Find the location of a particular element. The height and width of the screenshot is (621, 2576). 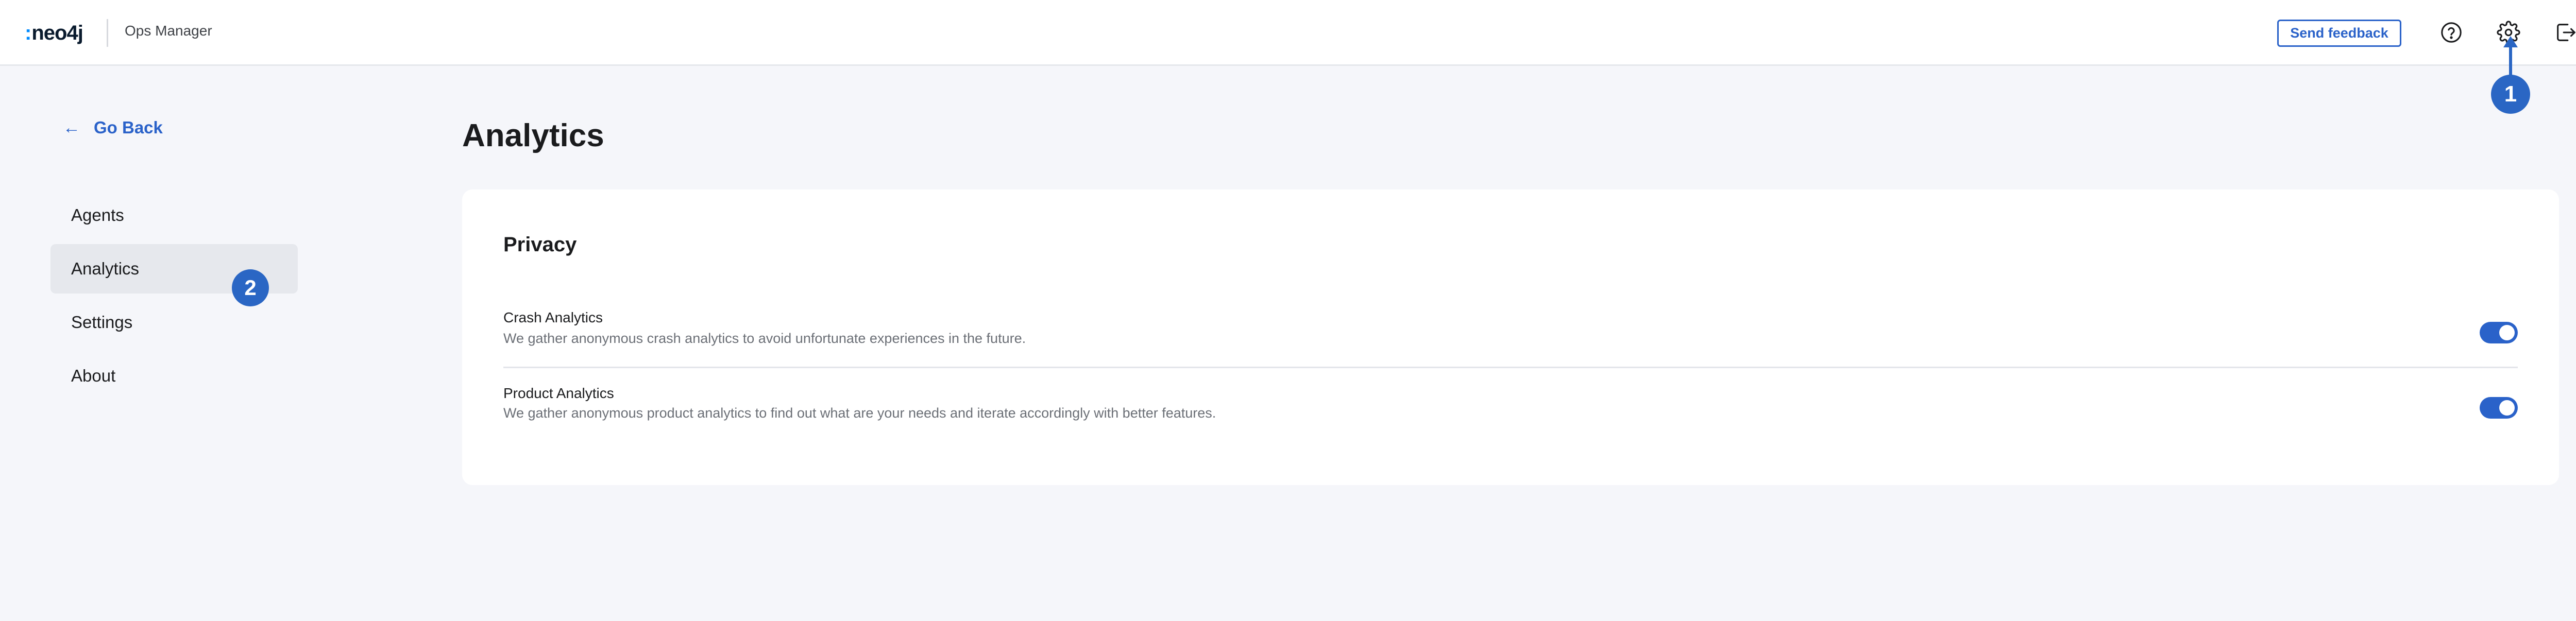

go-back-link: ← Go Back is located at coordinates (113, 128).